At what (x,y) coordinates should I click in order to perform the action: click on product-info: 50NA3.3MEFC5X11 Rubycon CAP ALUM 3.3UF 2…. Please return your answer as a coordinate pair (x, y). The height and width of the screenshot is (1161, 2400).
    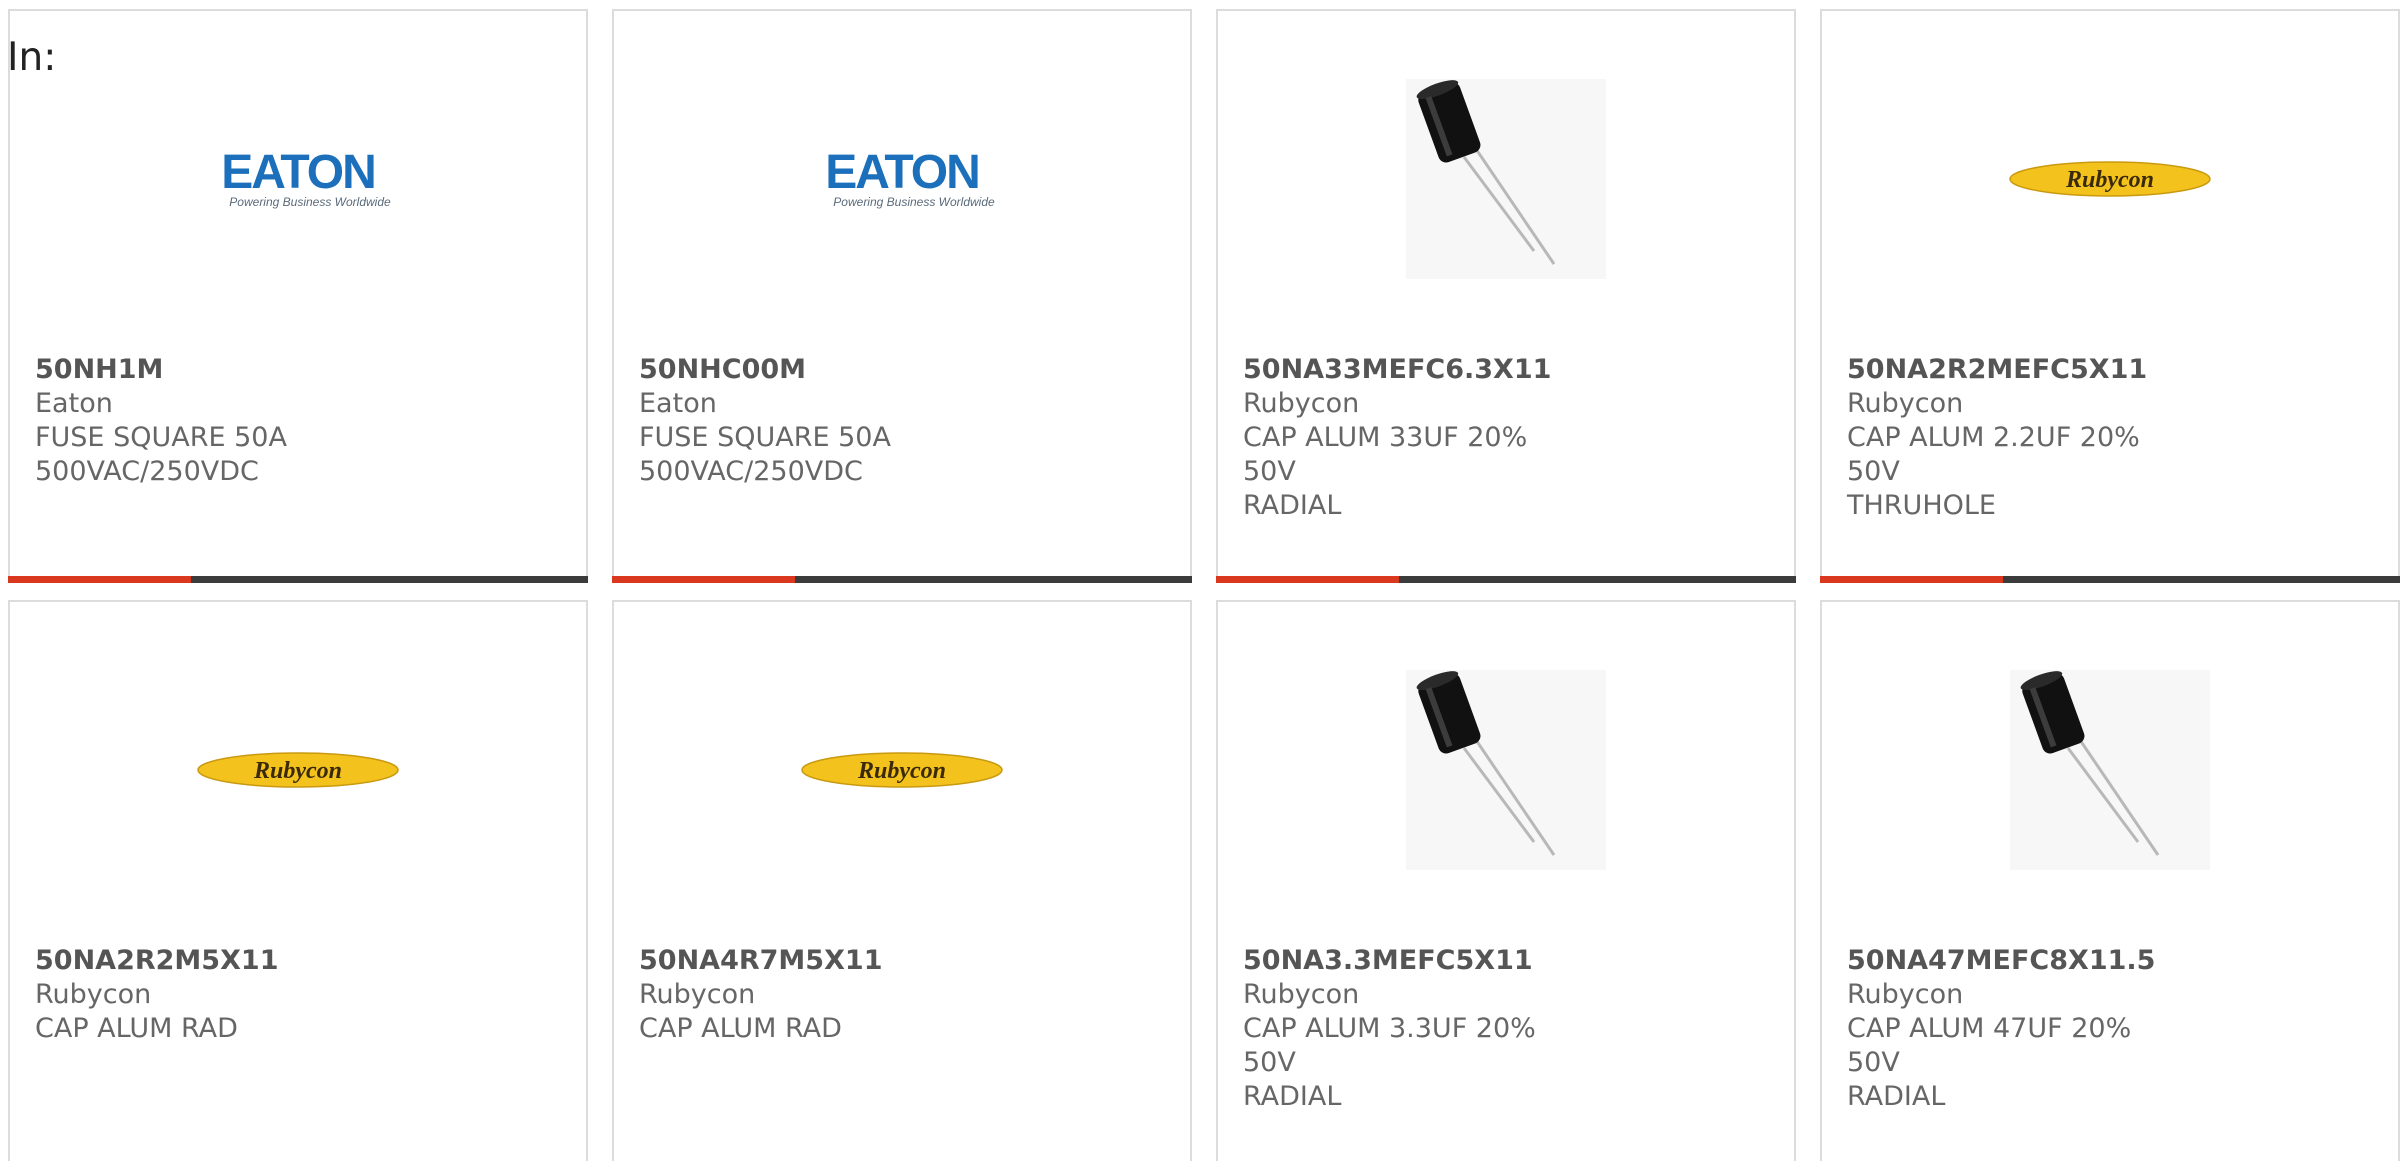
    Looking at the image, I should click on (1508, 1029).